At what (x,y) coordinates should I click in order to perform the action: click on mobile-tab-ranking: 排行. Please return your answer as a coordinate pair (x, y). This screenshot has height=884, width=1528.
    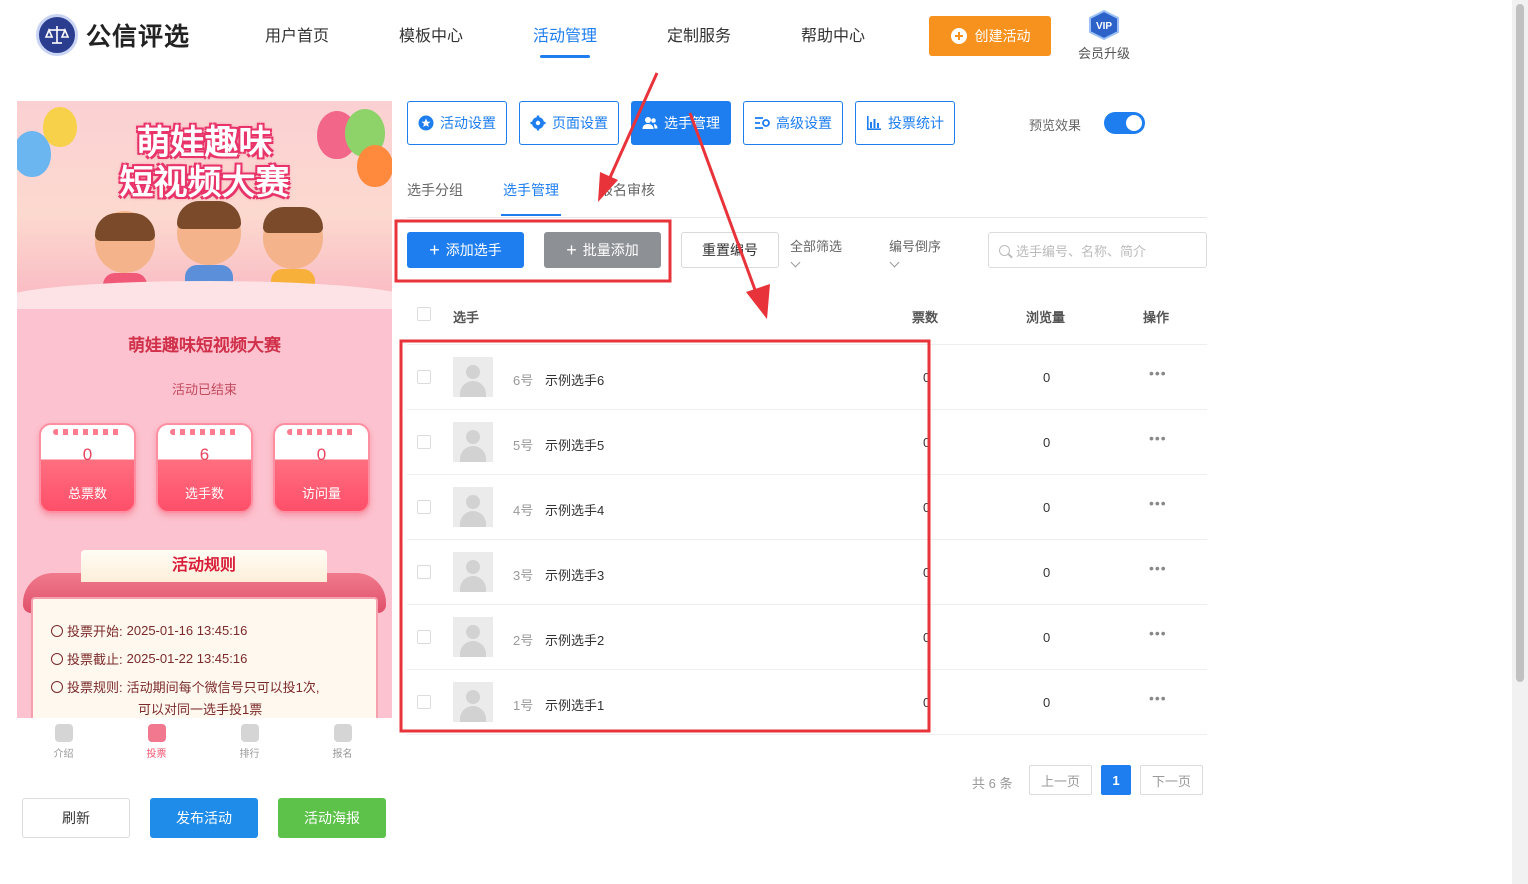
    Looking at the image, I should click on (249, 743).